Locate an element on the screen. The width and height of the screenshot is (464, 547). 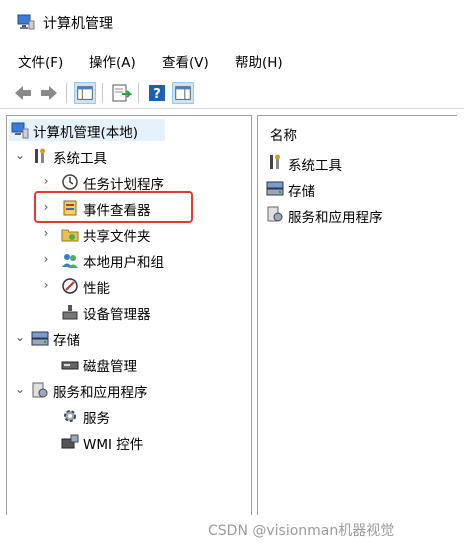
tree-item-label: 任务计划程序 is located at coordinates (123, 185).